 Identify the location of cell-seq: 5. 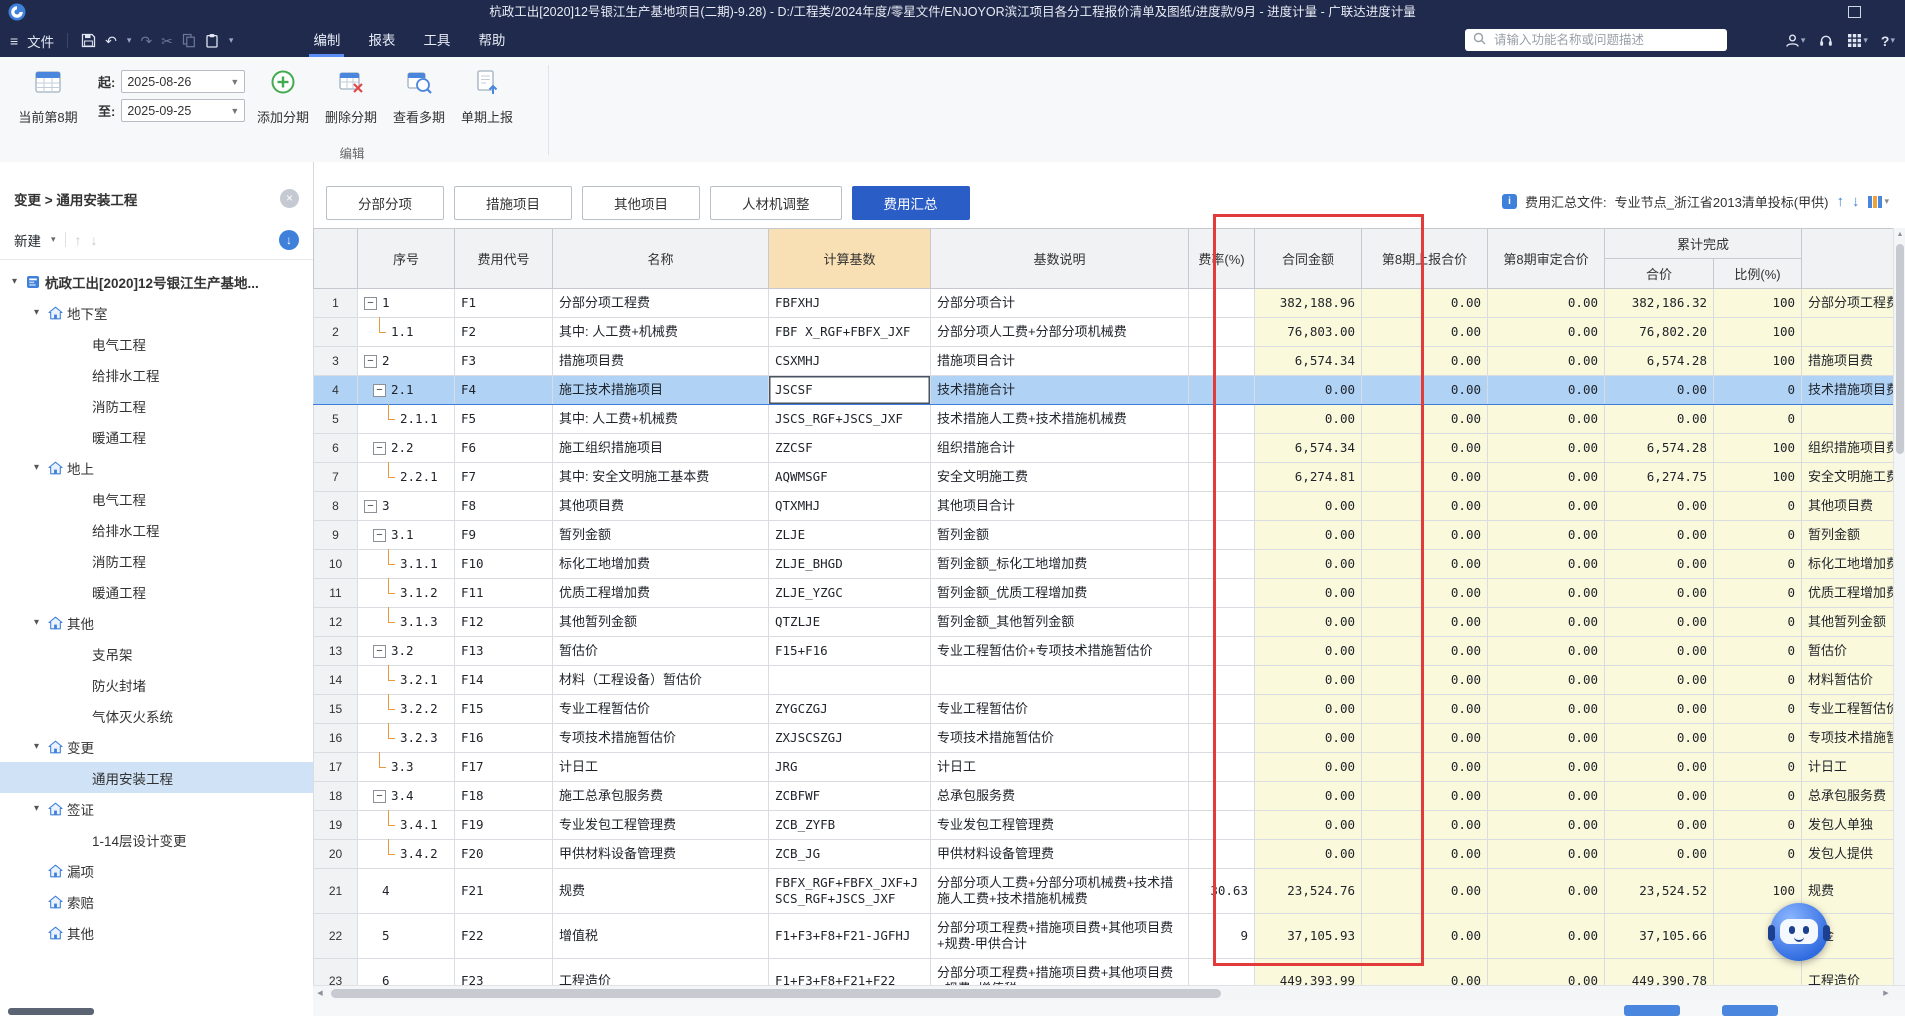
(406, 936).